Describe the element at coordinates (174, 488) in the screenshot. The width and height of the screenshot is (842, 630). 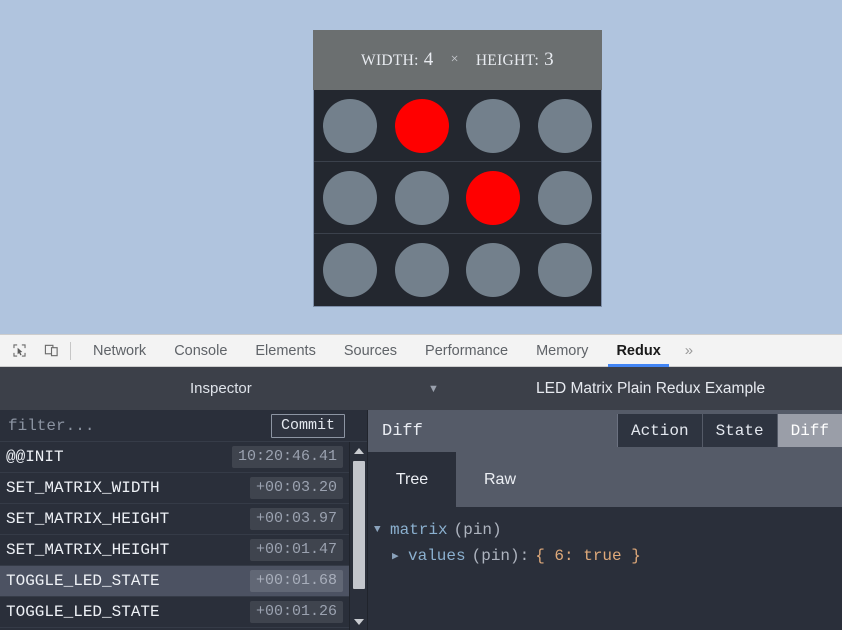
I see `action-row: SET_MATRIX_WIDTH +00:03.20` at that location.